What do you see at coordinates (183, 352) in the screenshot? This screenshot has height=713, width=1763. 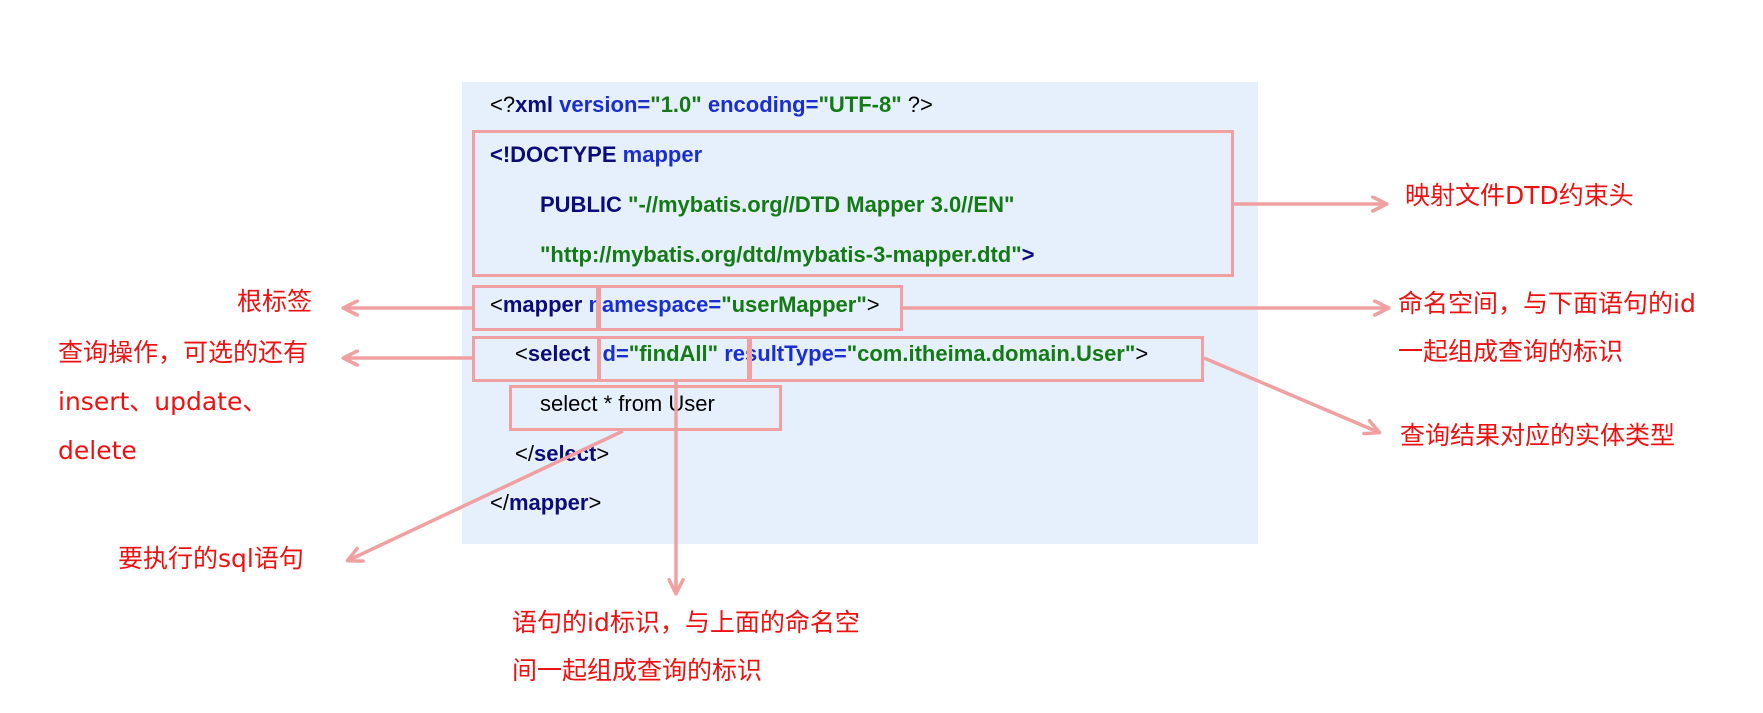 I see `operation-note-line1: 查询操作，可选的还有` at bounding box center [183, 352].